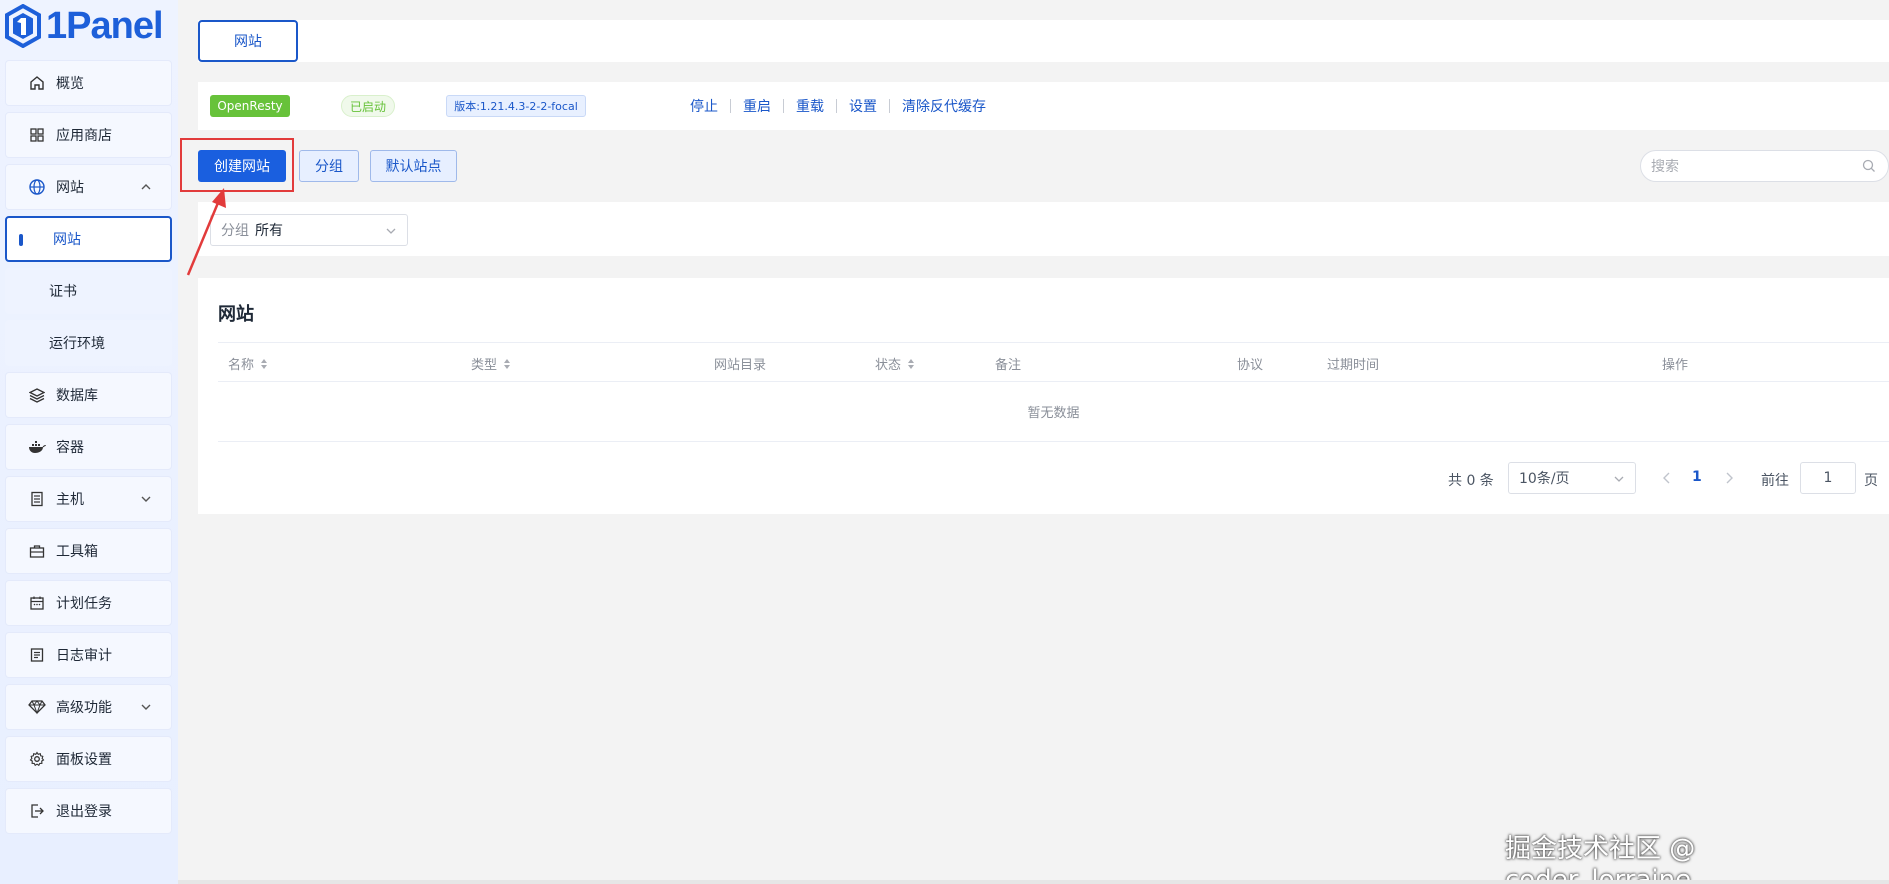 This screenshot has height=884, width=1889. I want to click on home-icon, so click(37, 83).